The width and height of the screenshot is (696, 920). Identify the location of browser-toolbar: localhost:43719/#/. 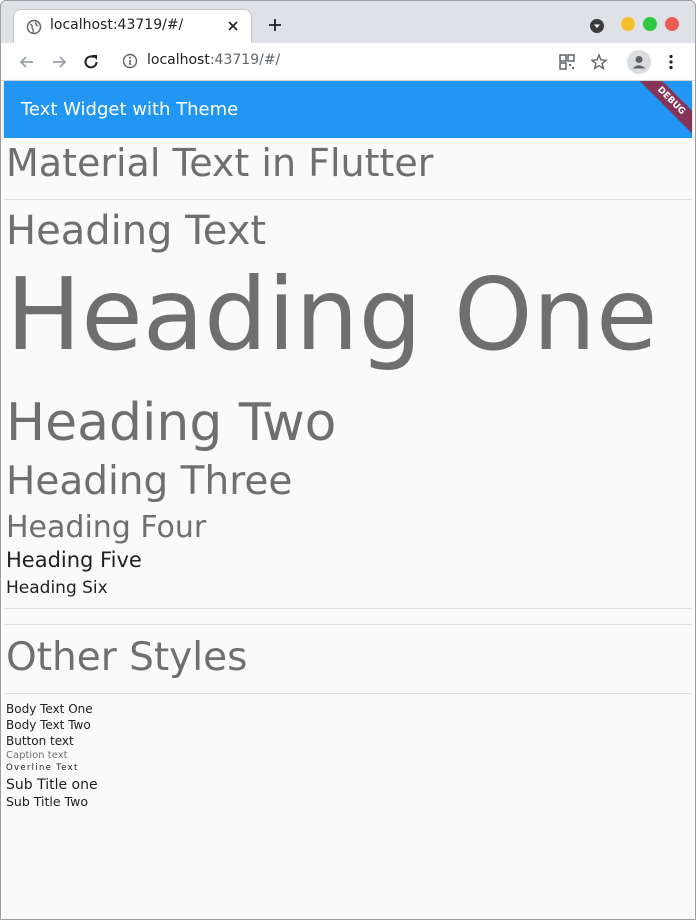
(348, 62).